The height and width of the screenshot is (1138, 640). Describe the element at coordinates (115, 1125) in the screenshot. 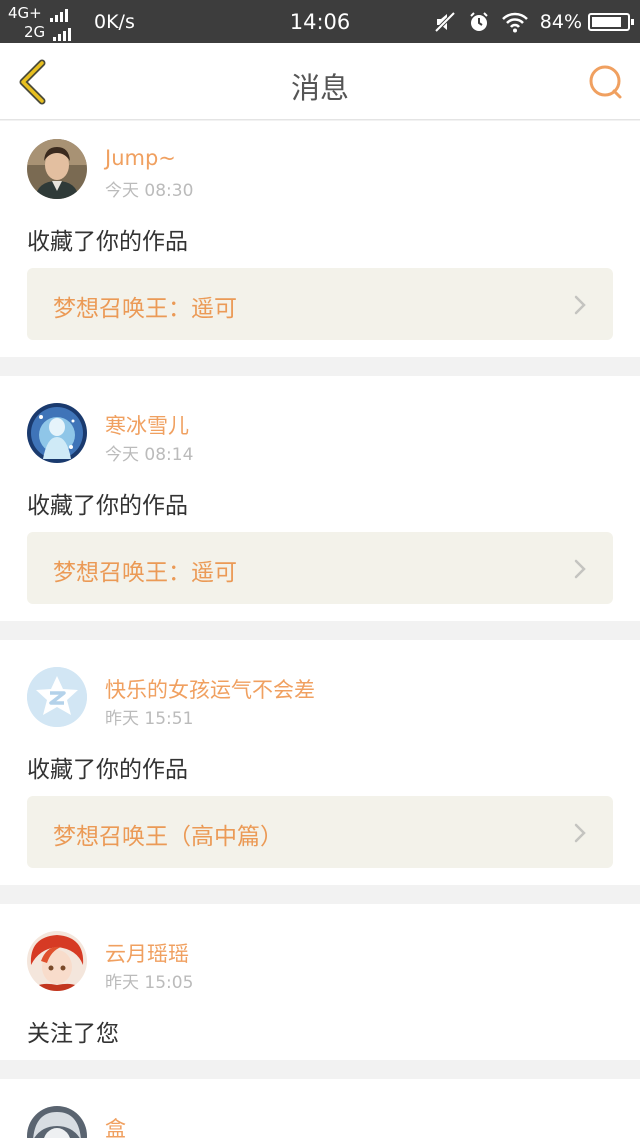

I see `username: 盒` at that location.